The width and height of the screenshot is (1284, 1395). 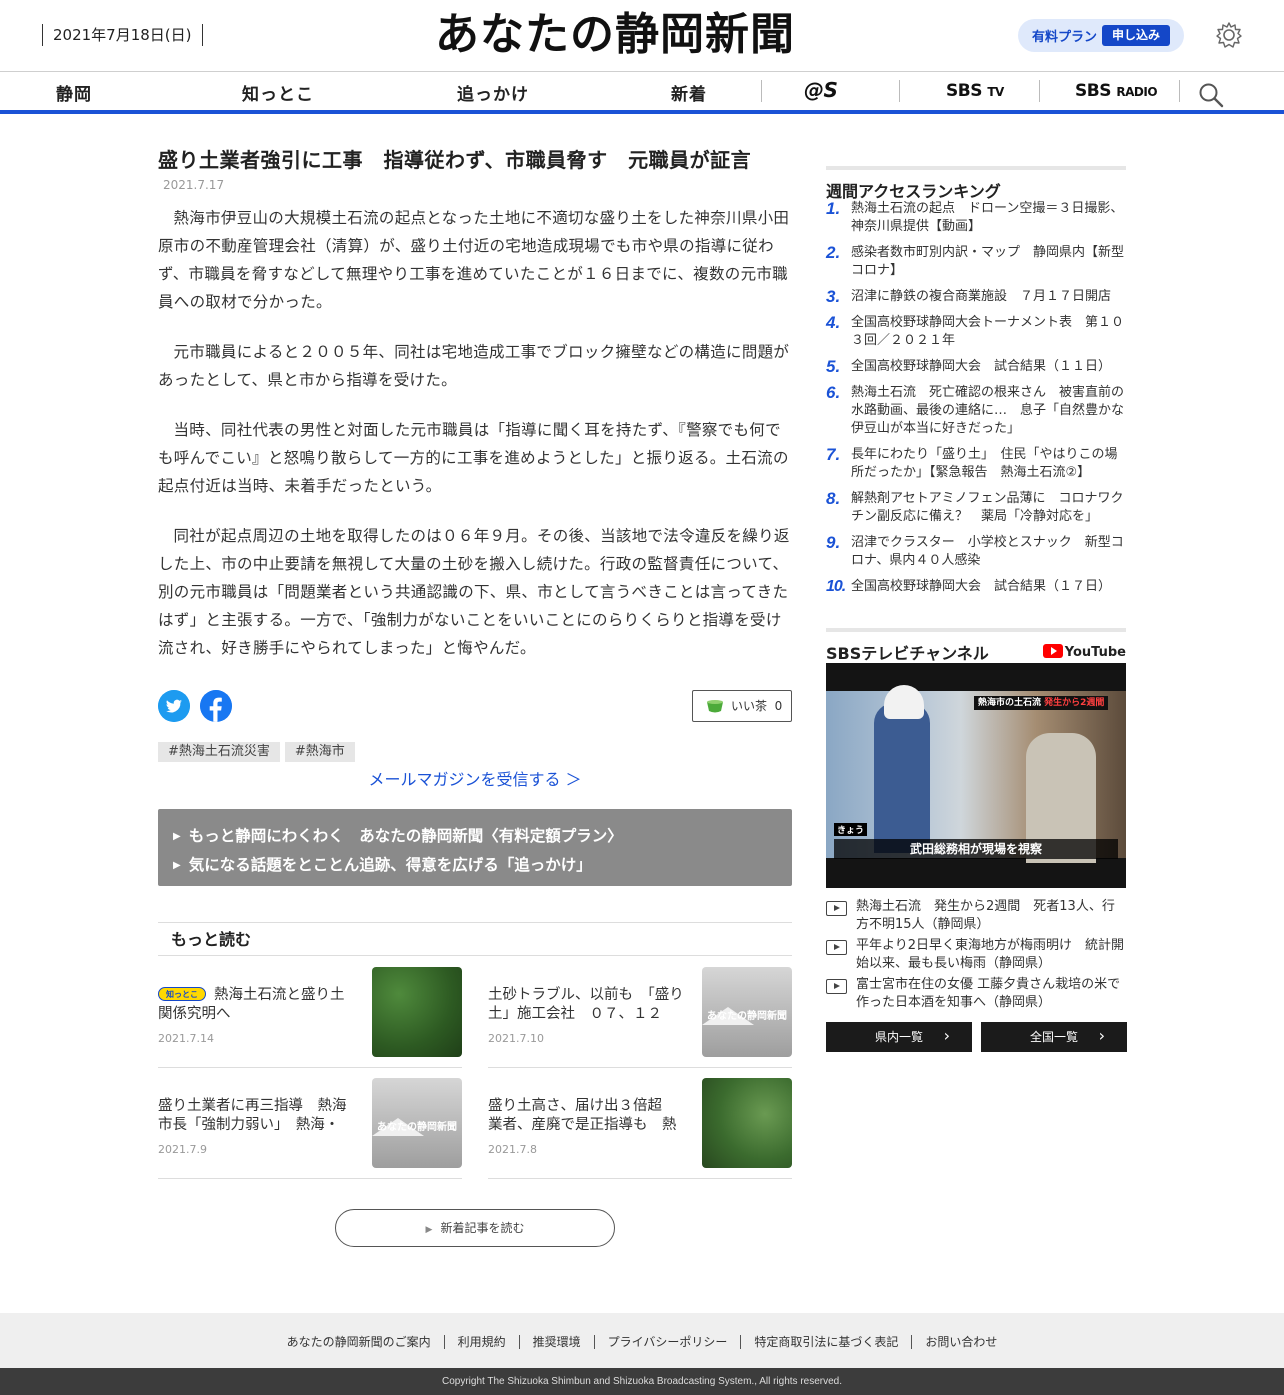 What do you see at coordinates (475, 1228) in the screenshot?
I see `read-new-articles-button: 新着記事を読む` at bounding box center [475, 1228].